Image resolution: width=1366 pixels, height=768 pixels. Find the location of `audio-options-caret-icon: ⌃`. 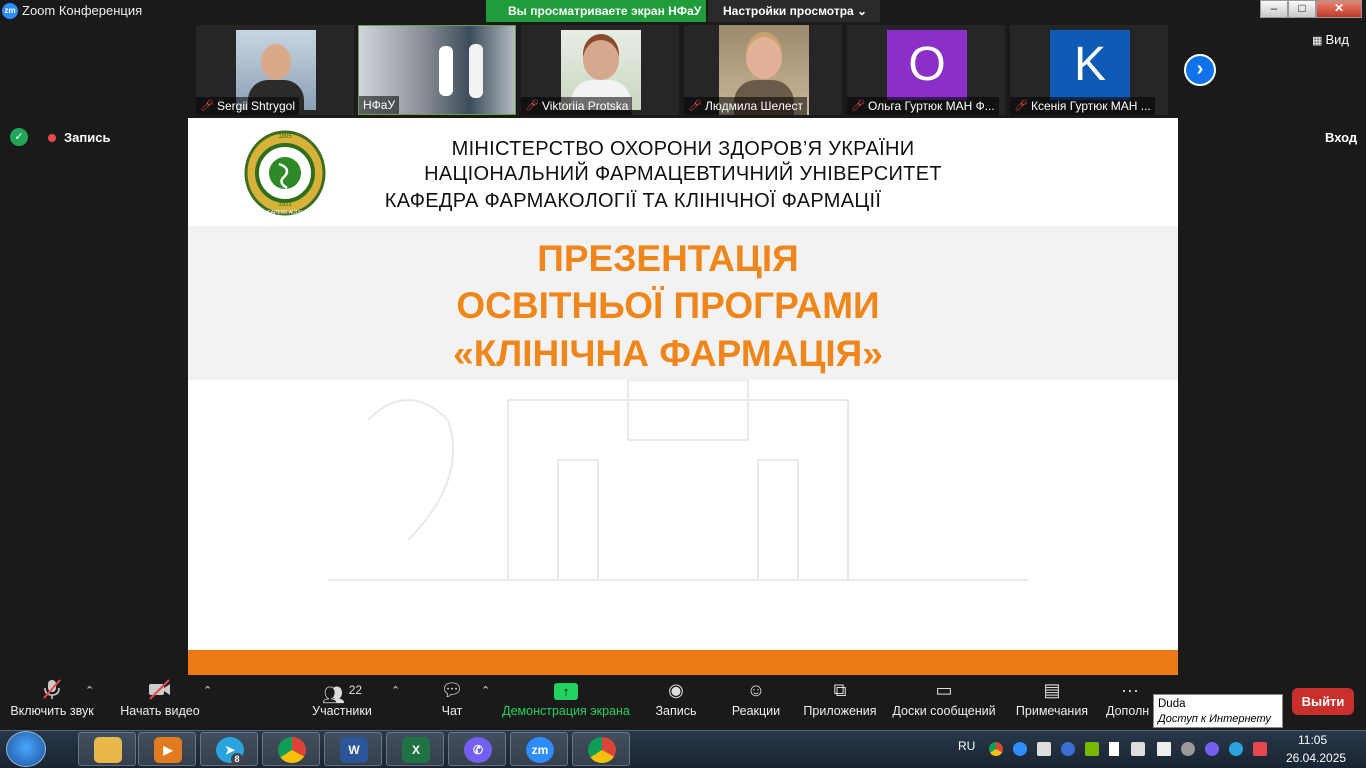

audio-options-caret-icon: ⌃ is located at coordinates (89, 690).